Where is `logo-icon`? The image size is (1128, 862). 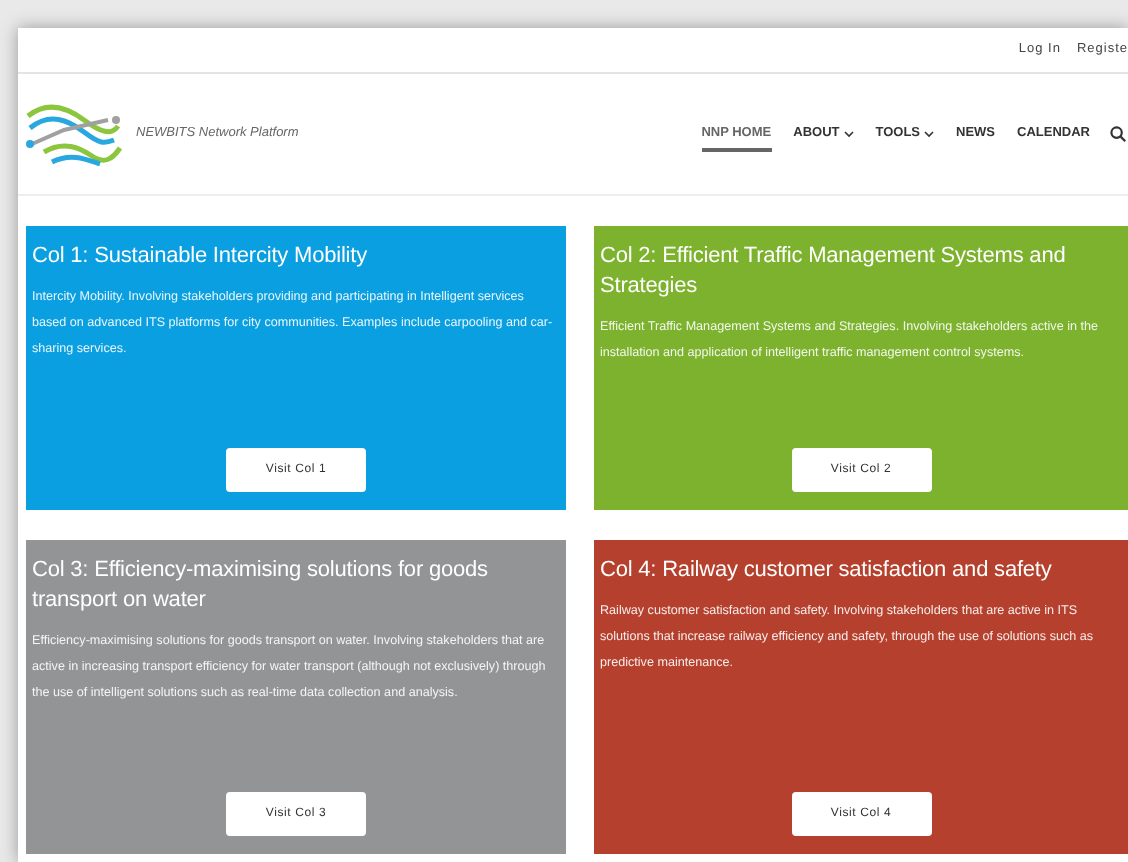
logo-icon is located at coordinates (74, 134).